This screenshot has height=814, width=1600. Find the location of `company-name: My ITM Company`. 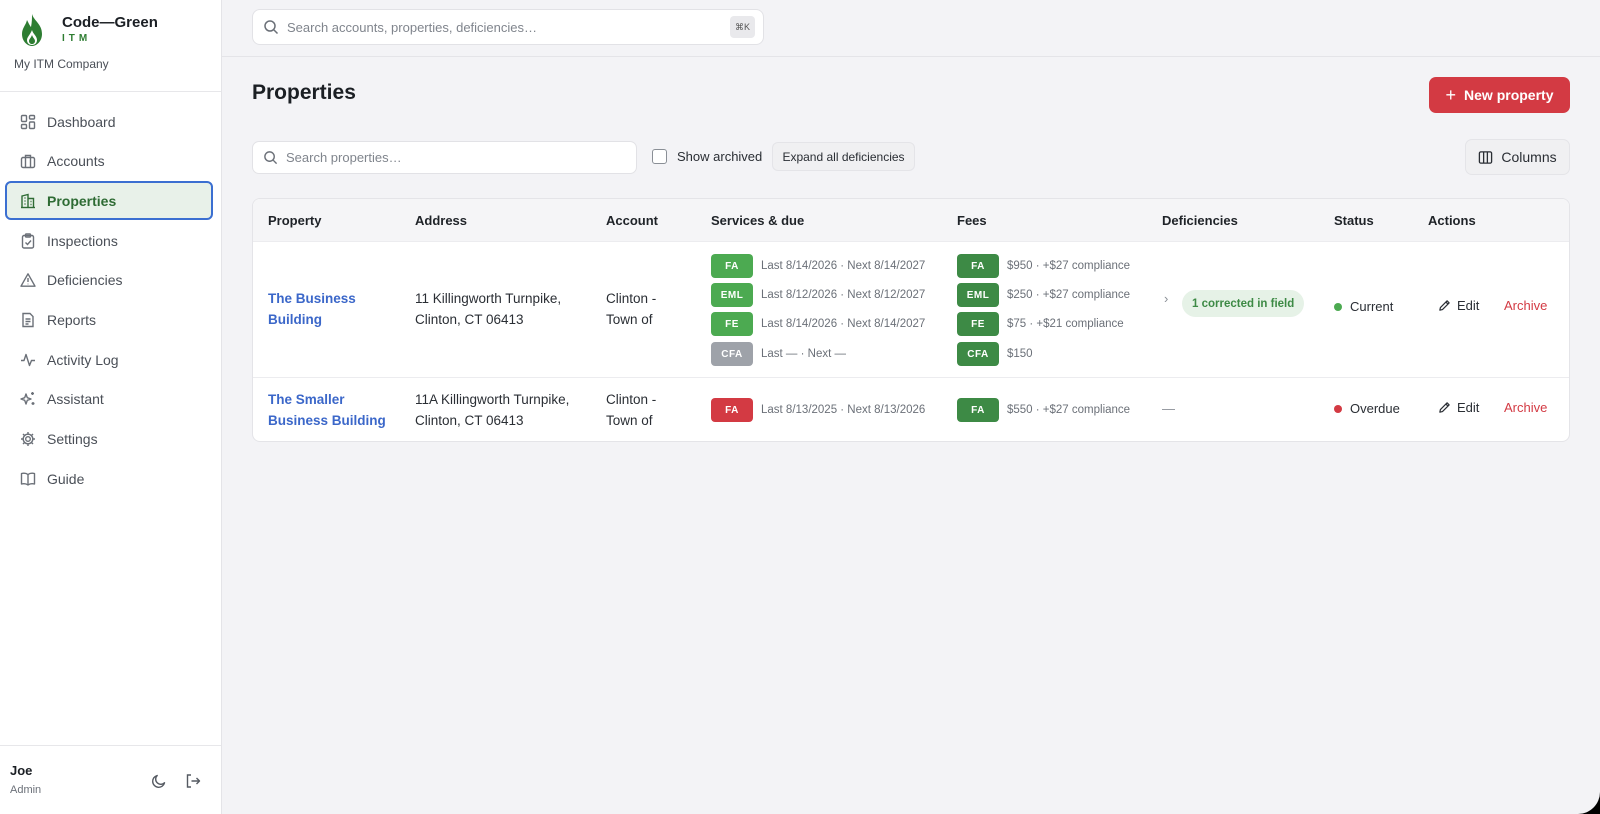

company-name: My ITM Company is located at coordinates (61, 64).